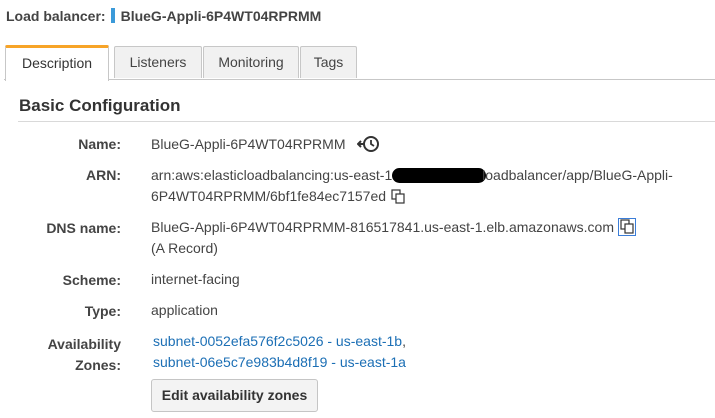 This screenshot has height=418, width=715. What do you see at coordinates (626, 227) in the screenshot?
I see `copy-dns-icon` at bounding box center [626, 227].